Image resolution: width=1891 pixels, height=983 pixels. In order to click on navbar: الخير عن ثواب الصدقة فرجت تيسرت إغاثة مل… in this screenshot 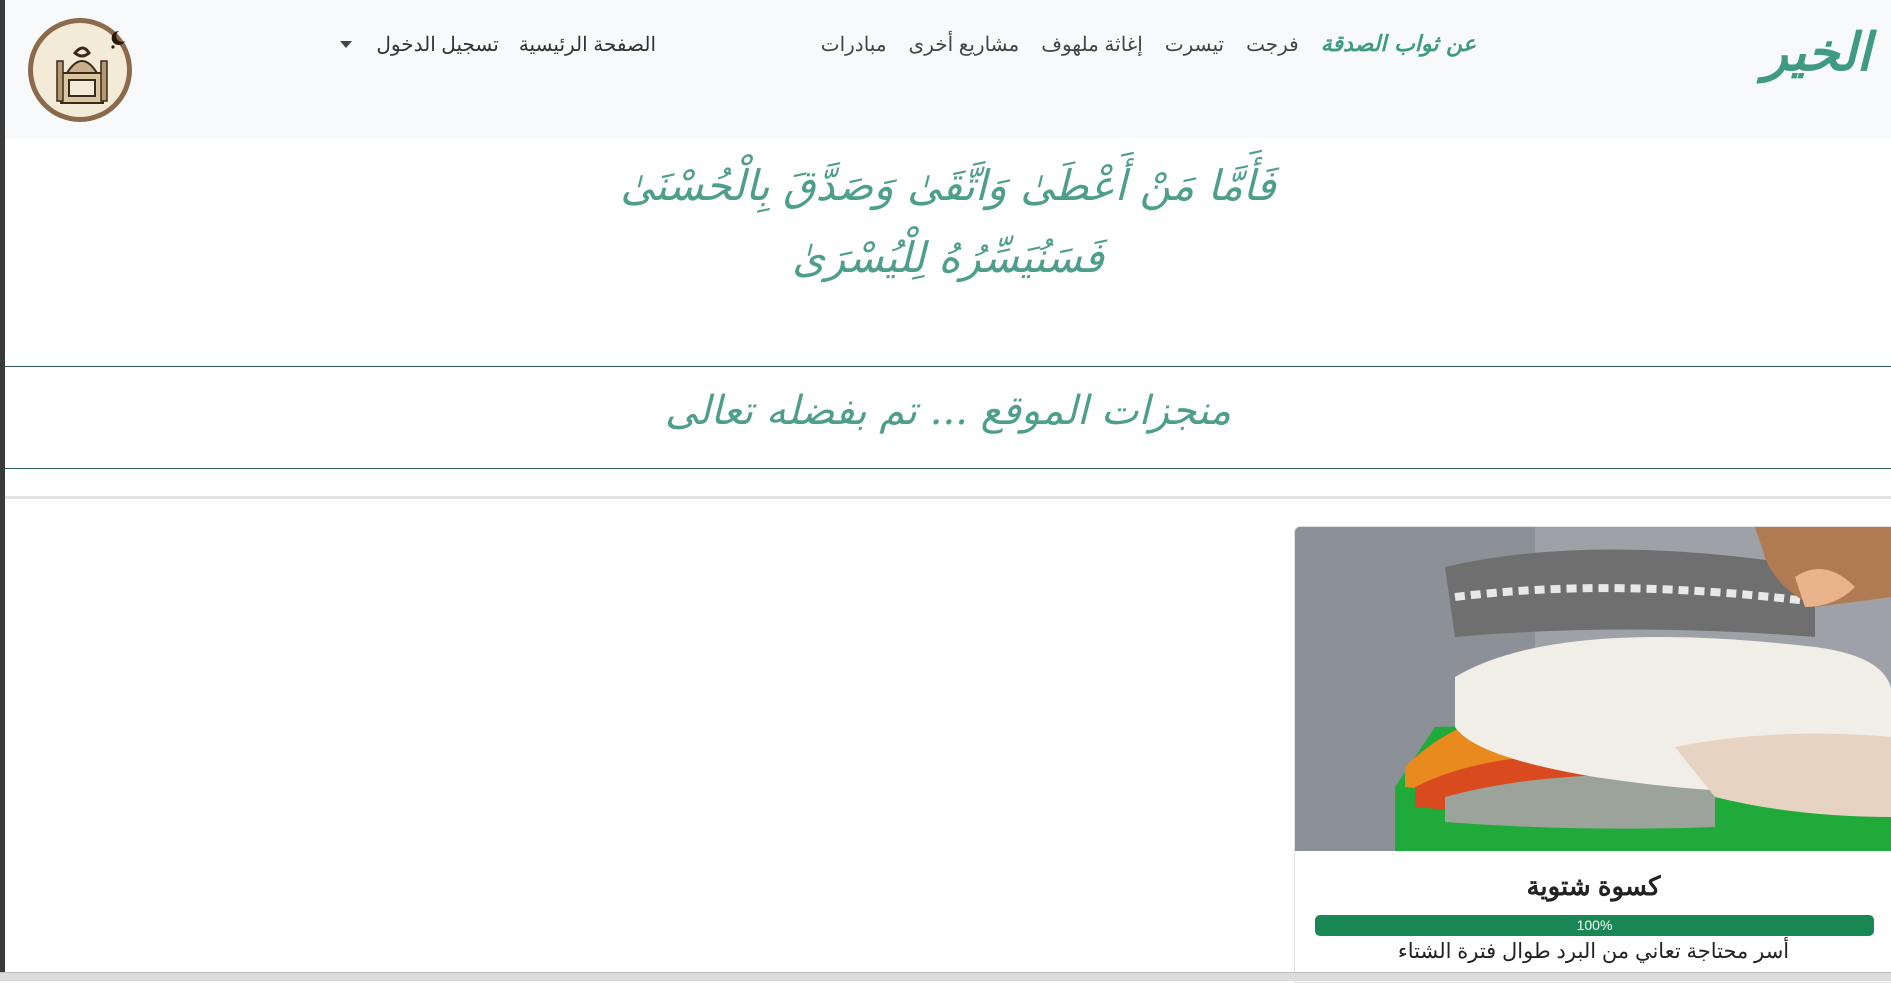, I will do `click(948, 69)`.